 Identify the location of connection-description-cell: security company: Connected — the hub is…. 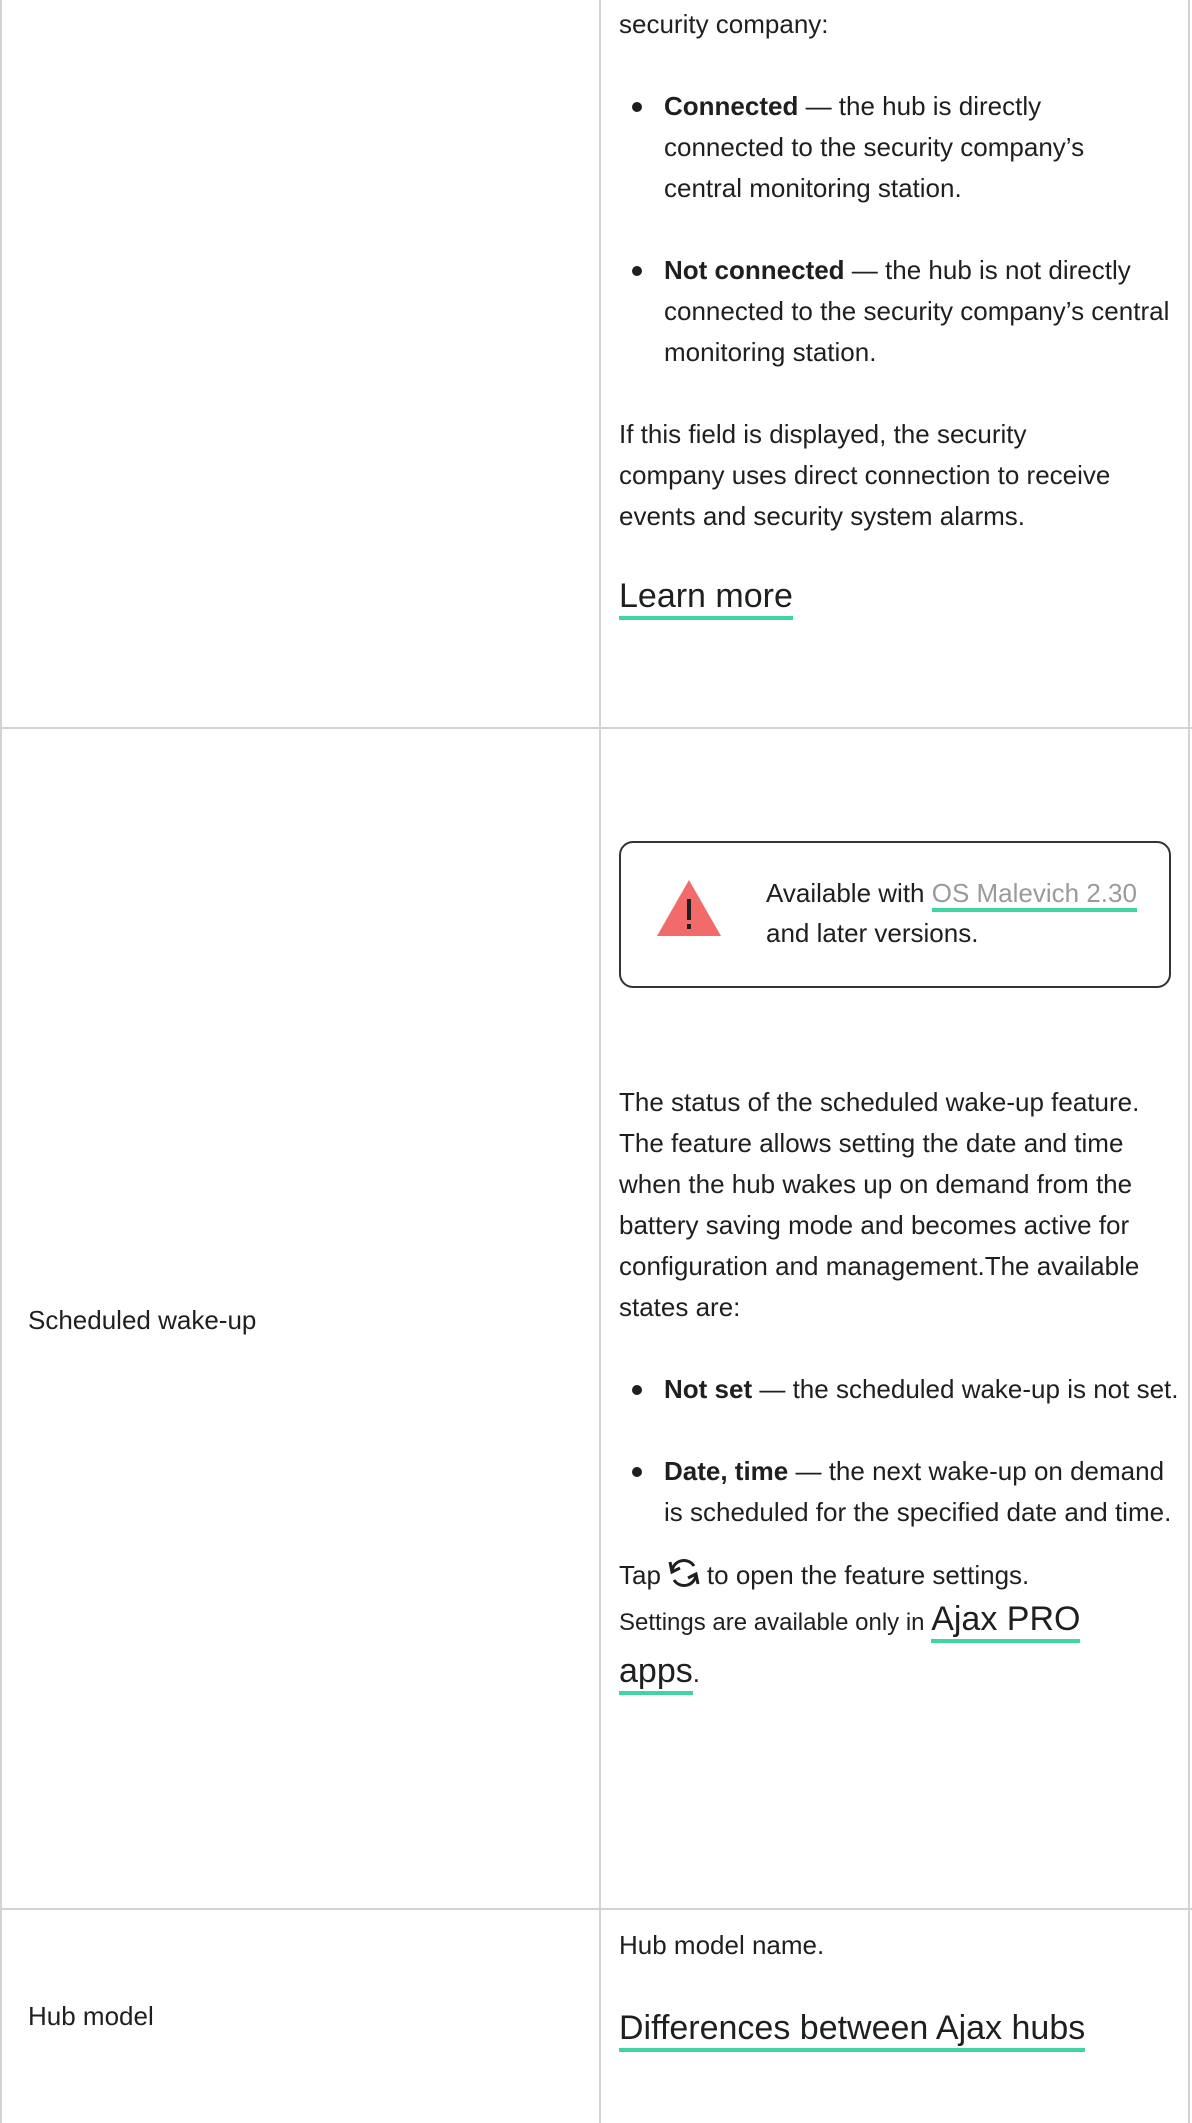
(899, 312).